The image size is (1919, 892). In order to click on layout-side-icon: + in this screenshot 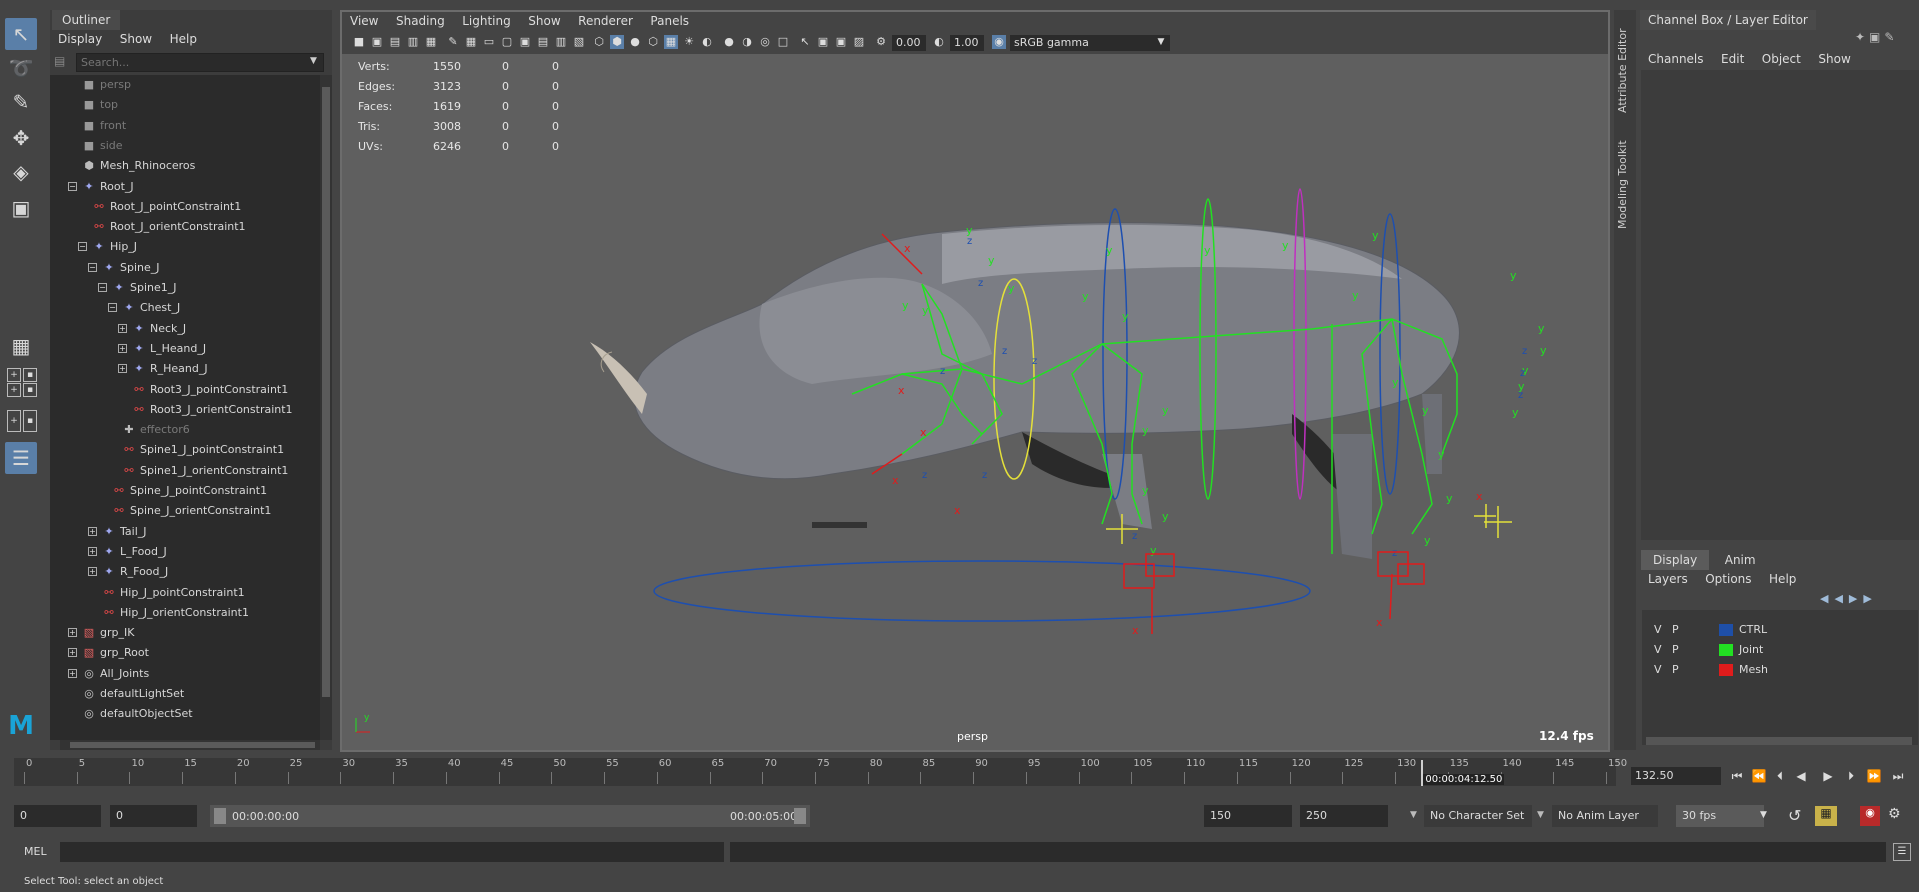, I will do `click(14, 421)`.